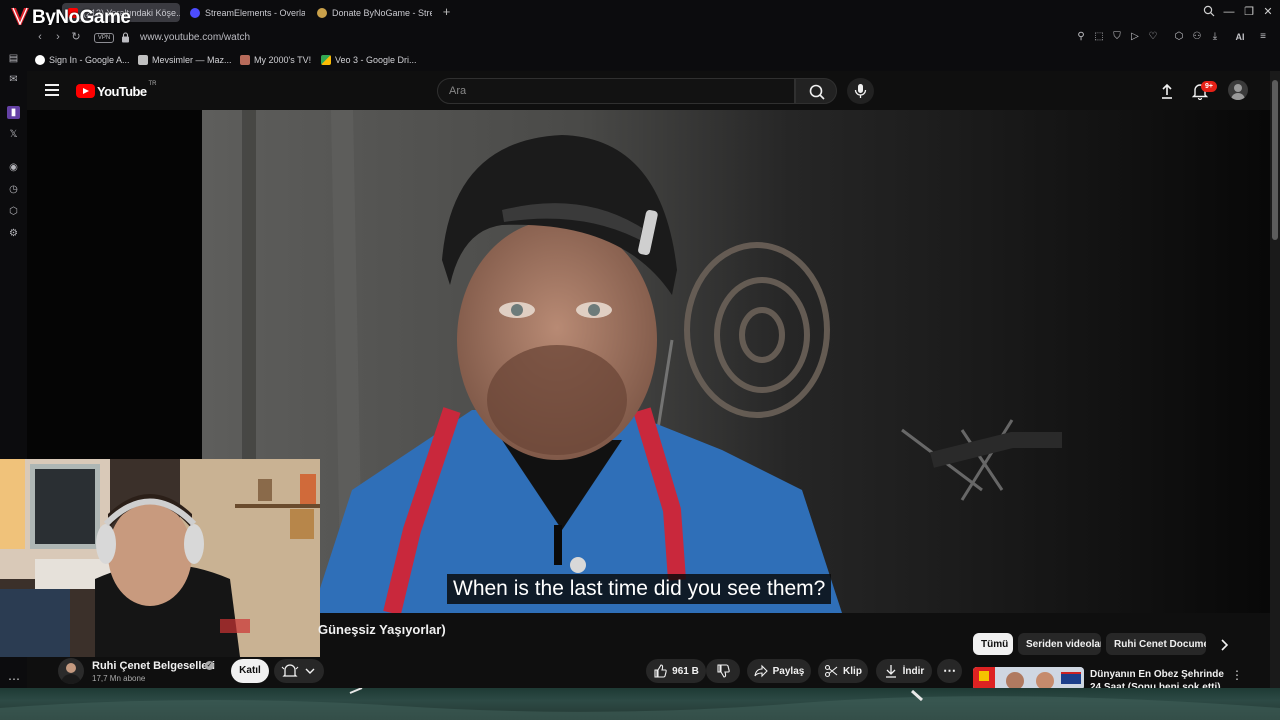  I want to click on shield-icon: ⛉, so click(1117, 37).